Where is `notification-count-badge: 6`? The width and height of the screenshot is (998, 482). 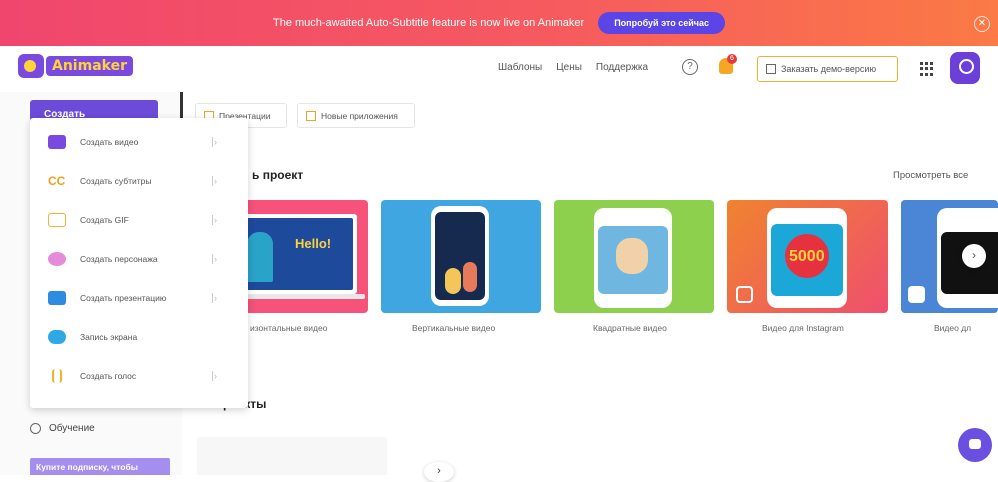 notification-count-badge: 6 is located at coordinates (732, 59).